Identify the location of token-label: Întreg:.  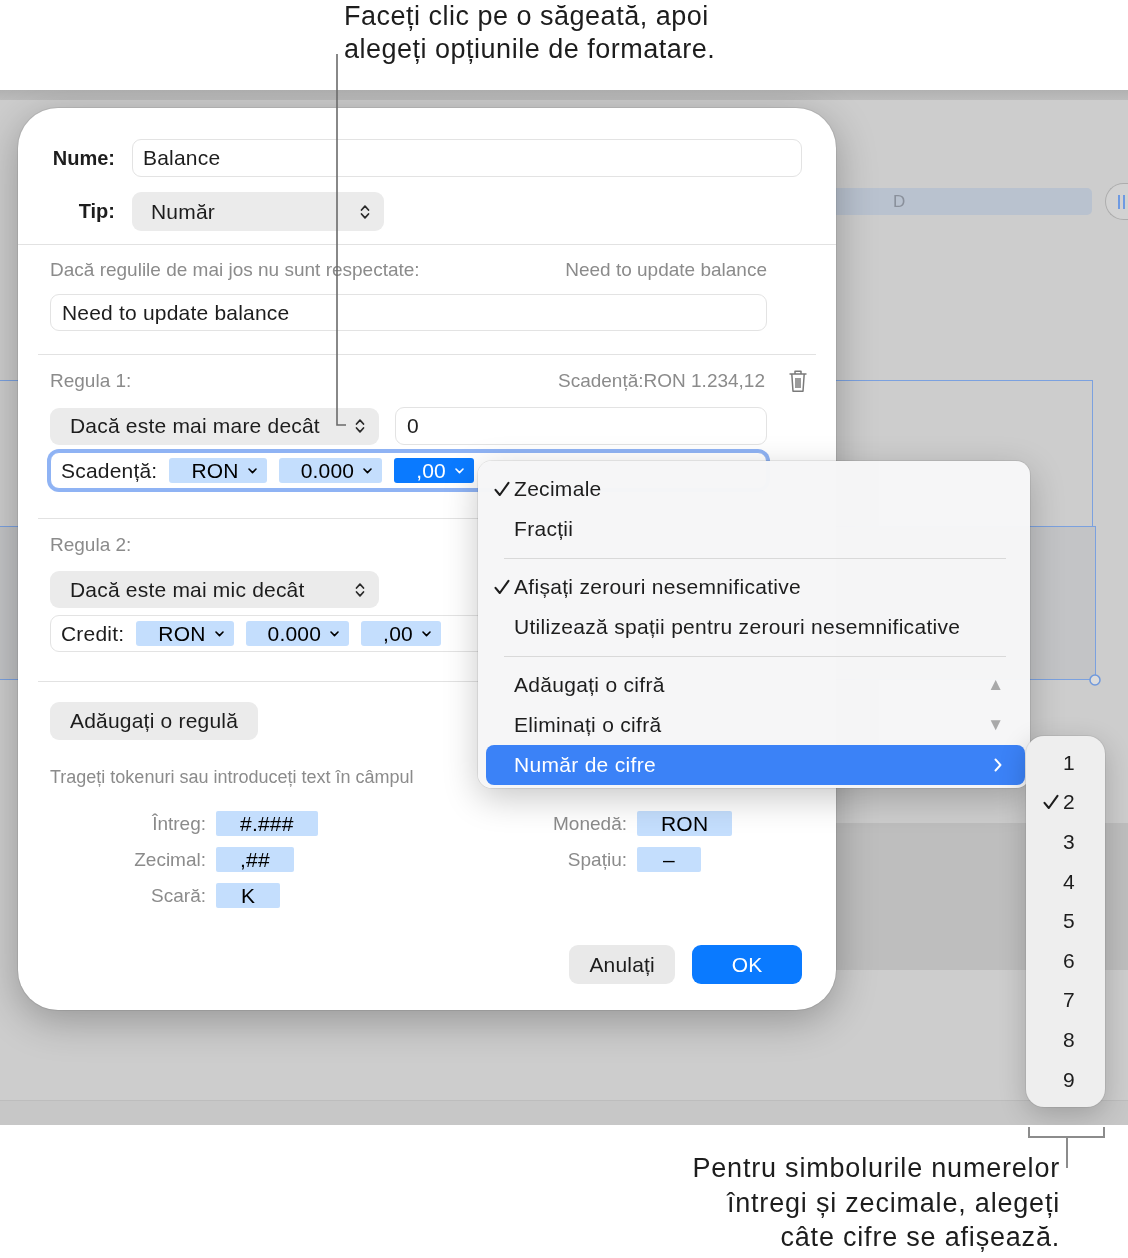
(178, 823).